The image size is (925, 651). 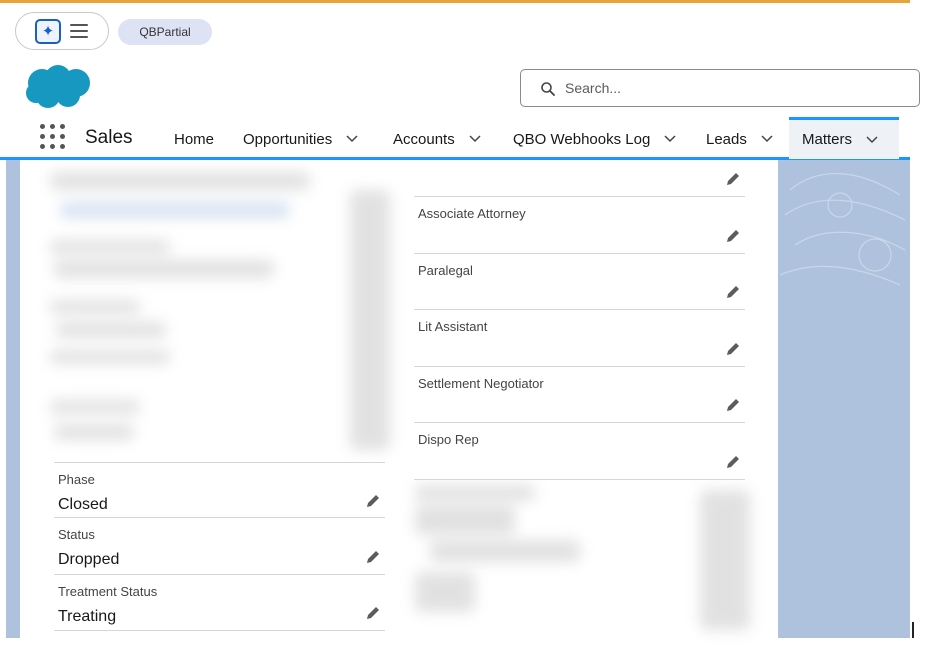 I want to click on nav-item-leads: Leads, so click(x=739, y=139).